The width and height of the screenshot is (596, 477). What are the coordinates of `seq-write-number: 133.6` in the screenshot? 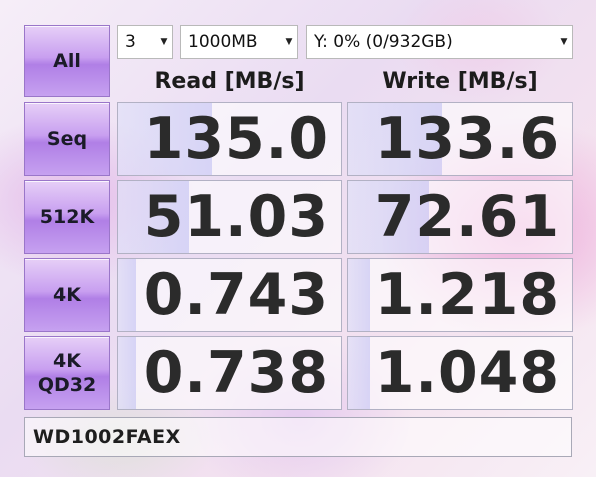 It's located at (467, 139).